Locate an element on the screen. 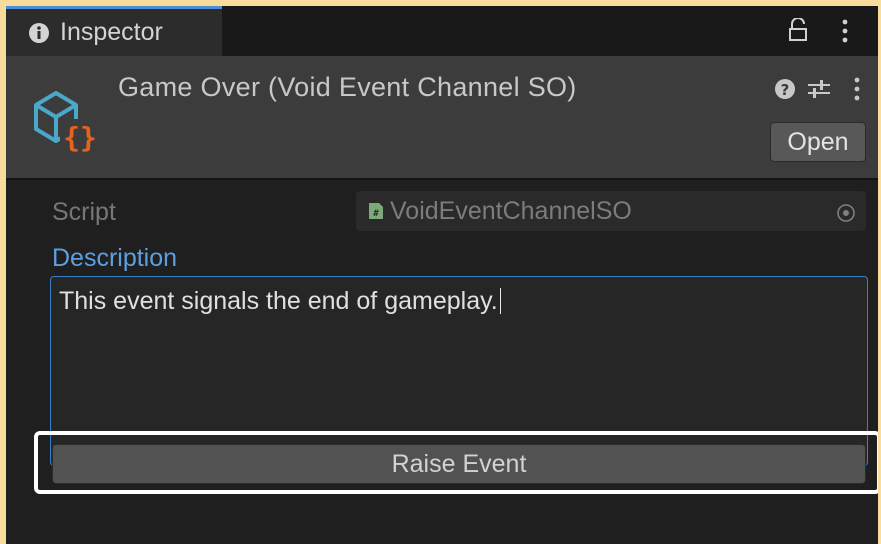 The height and width of the screenshot is (544, 881). help-icon: ? is located at coordinates (785, 89).